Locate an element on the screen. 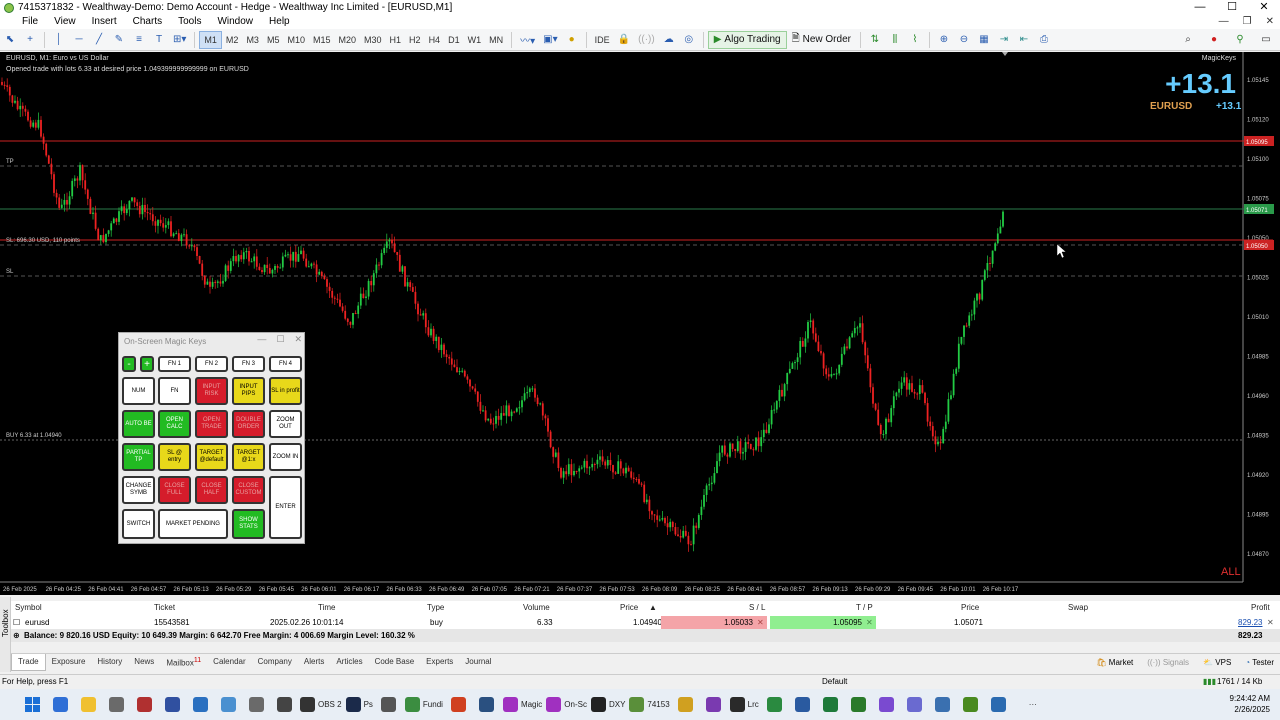  start-button is located at coordinates (32, 705).